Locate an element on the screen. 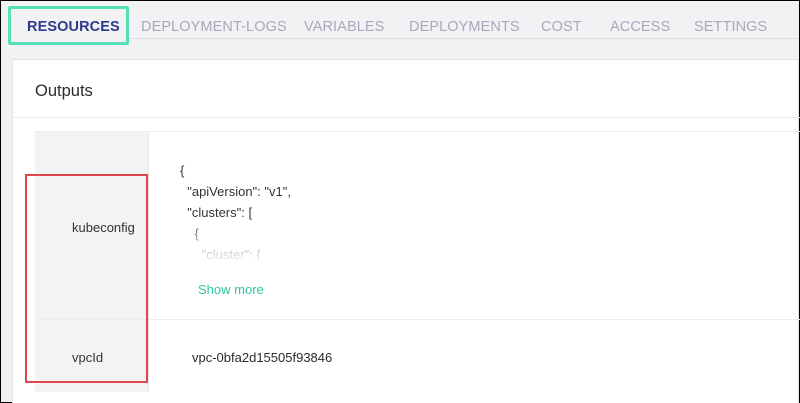 The height and width of the screenshot is (403, 800). tab-deployment-logs: DEPLOYMENT-LOGS is located at coordinates (214, 27).